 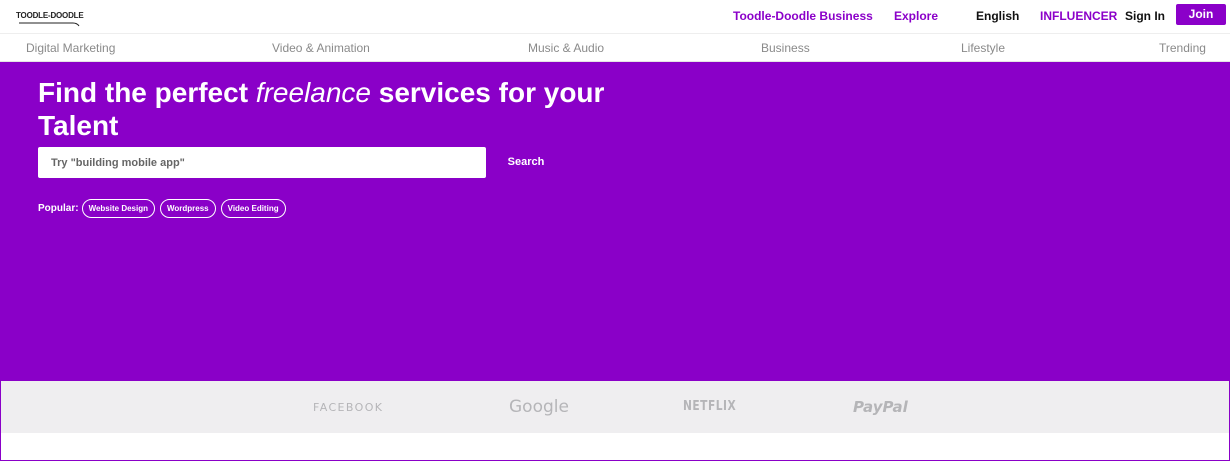 What do you see at coordinates (50, 15) in the screenshot?
I see `site-logo: TOODLE-DOODLE` at bounding box center [50, 15].